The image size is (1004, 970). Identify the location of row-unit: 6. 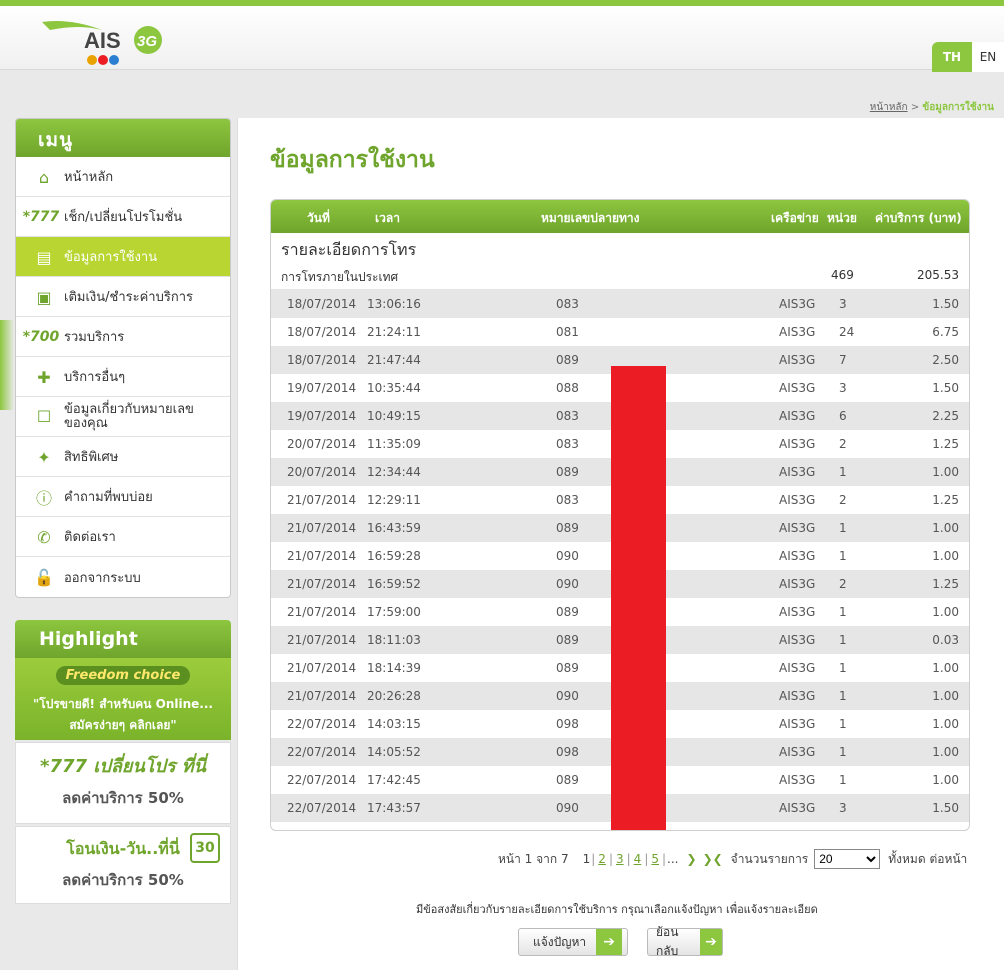
(843, 416).